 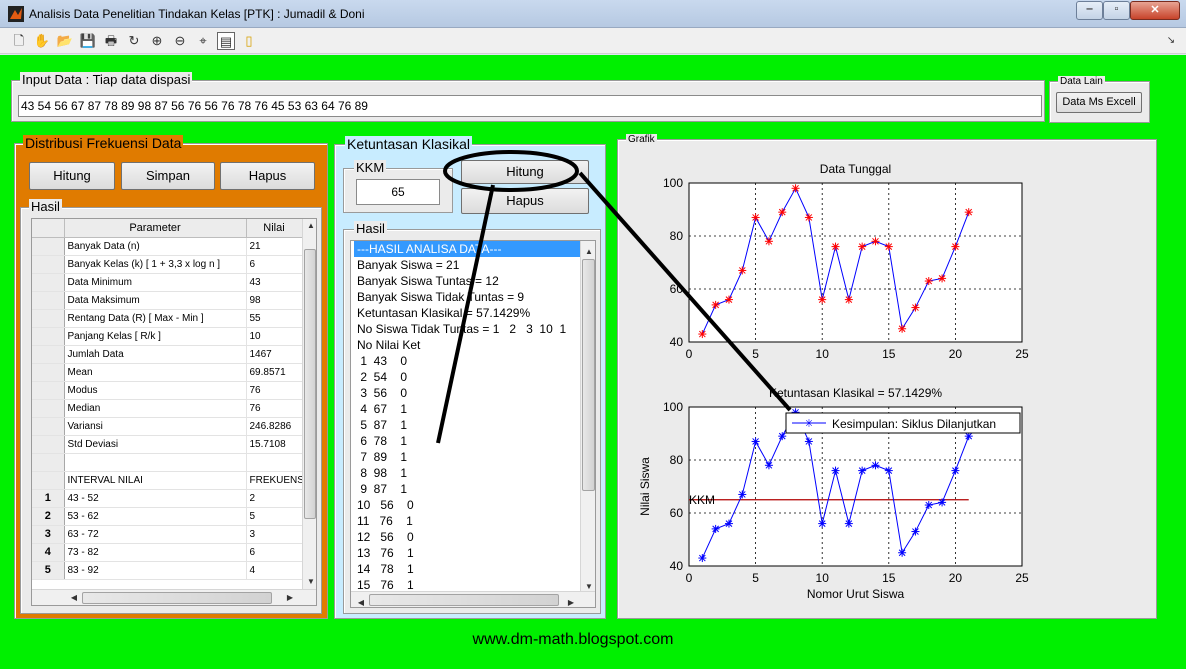 I want to click on zoom-out-icon: ⊖, so click(x=180, y=41).